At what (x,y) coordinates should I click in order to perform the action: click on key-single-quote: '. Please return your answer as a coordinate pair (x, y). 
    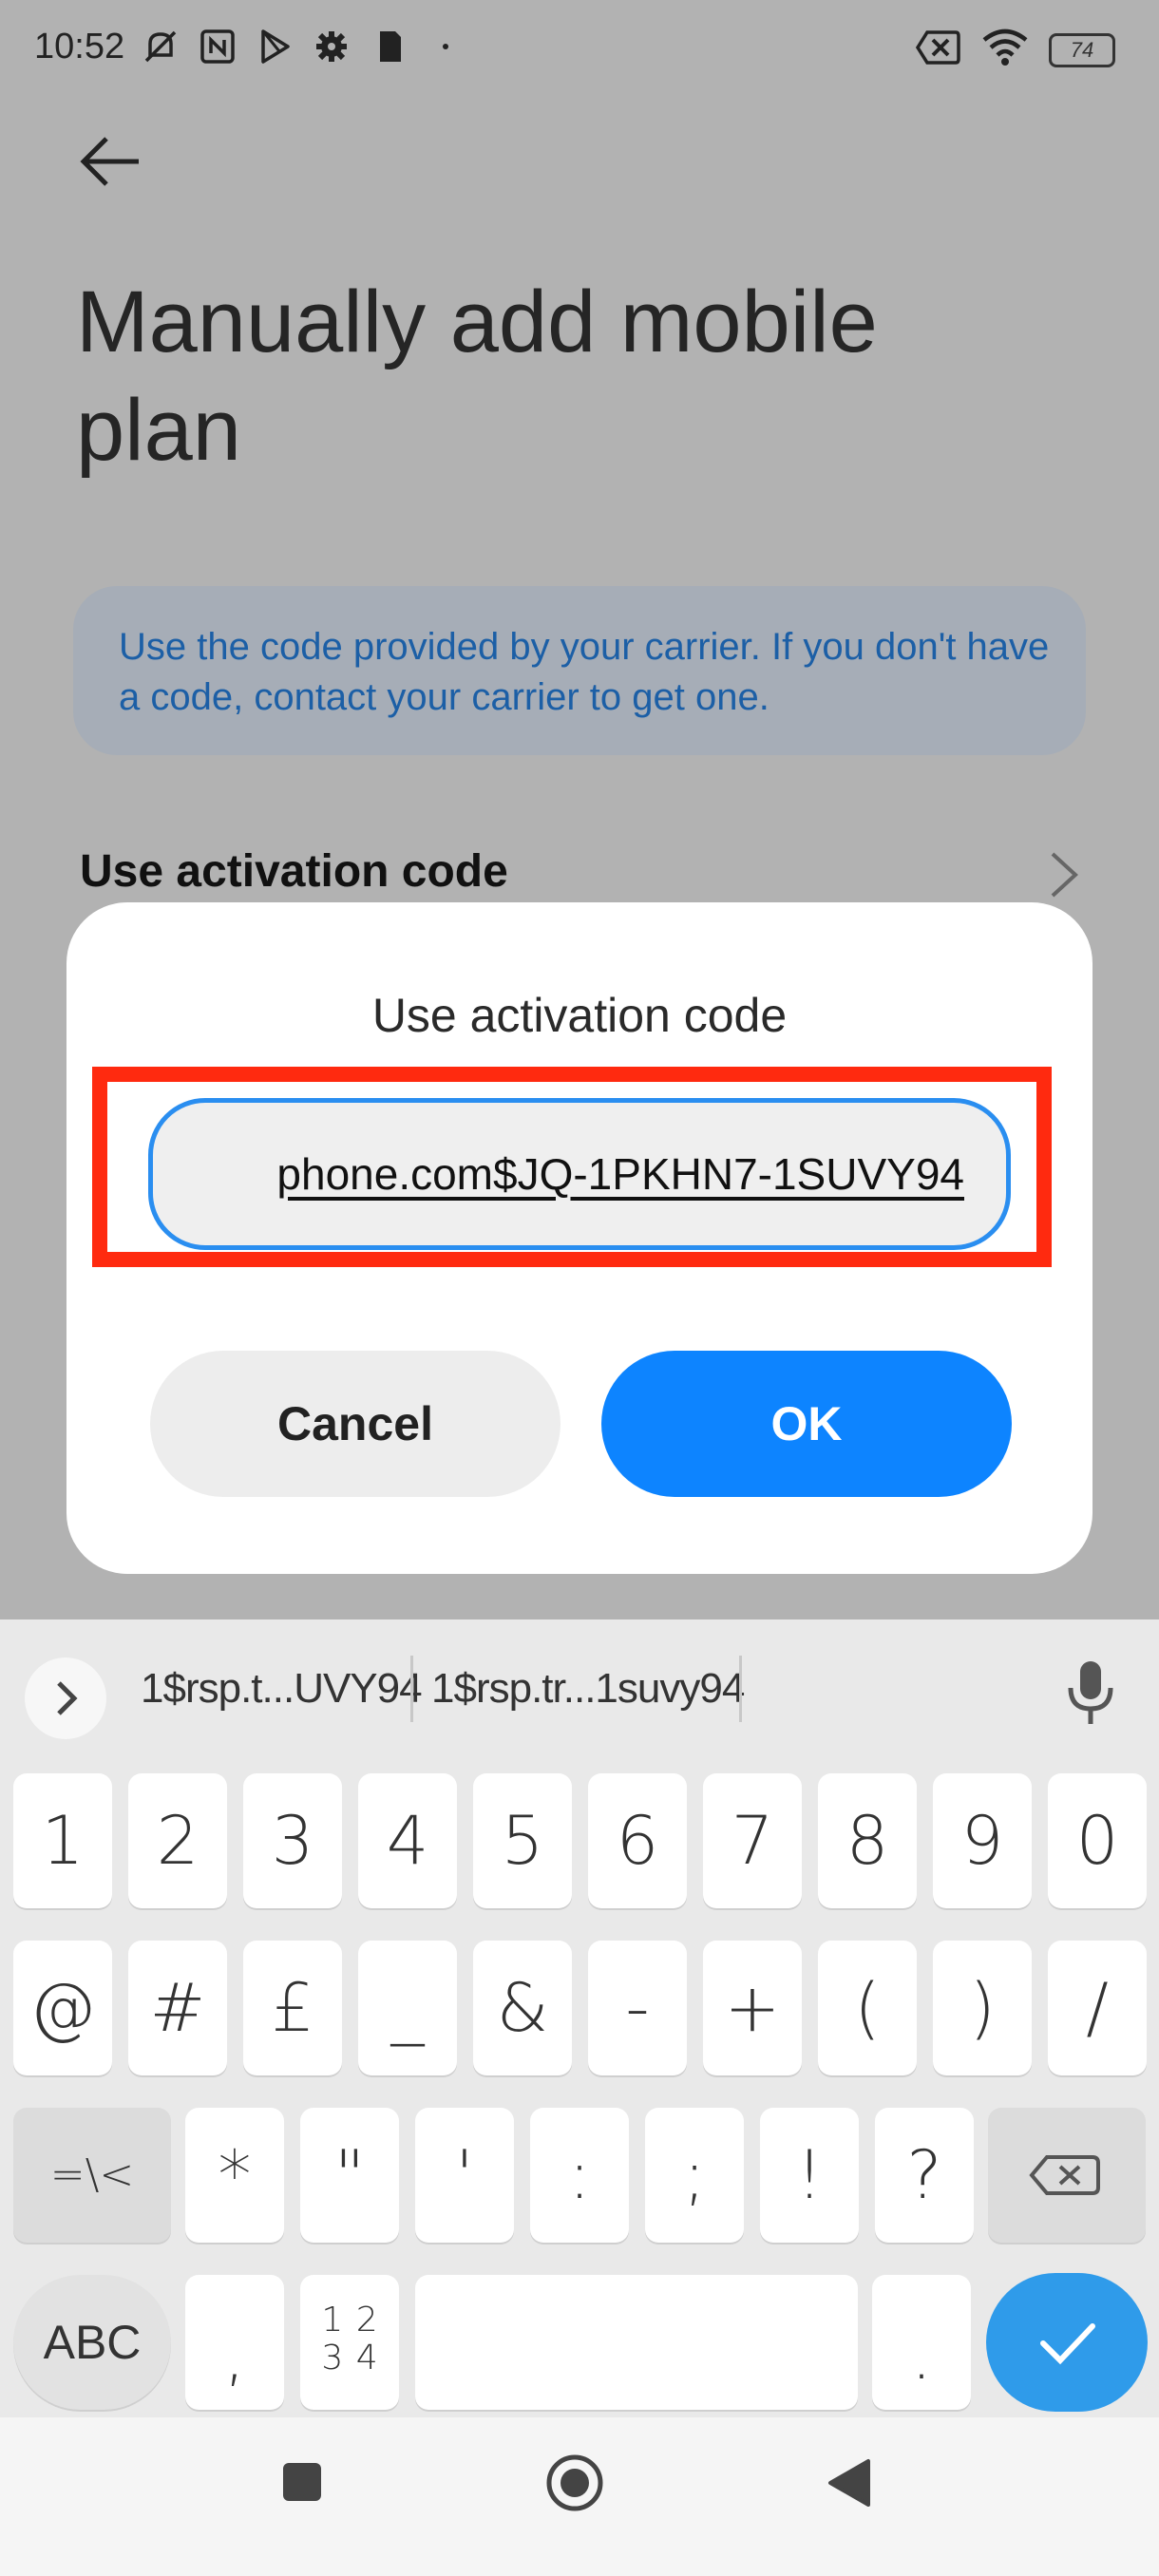
    Looking at the image, I should click on (464, 2175).